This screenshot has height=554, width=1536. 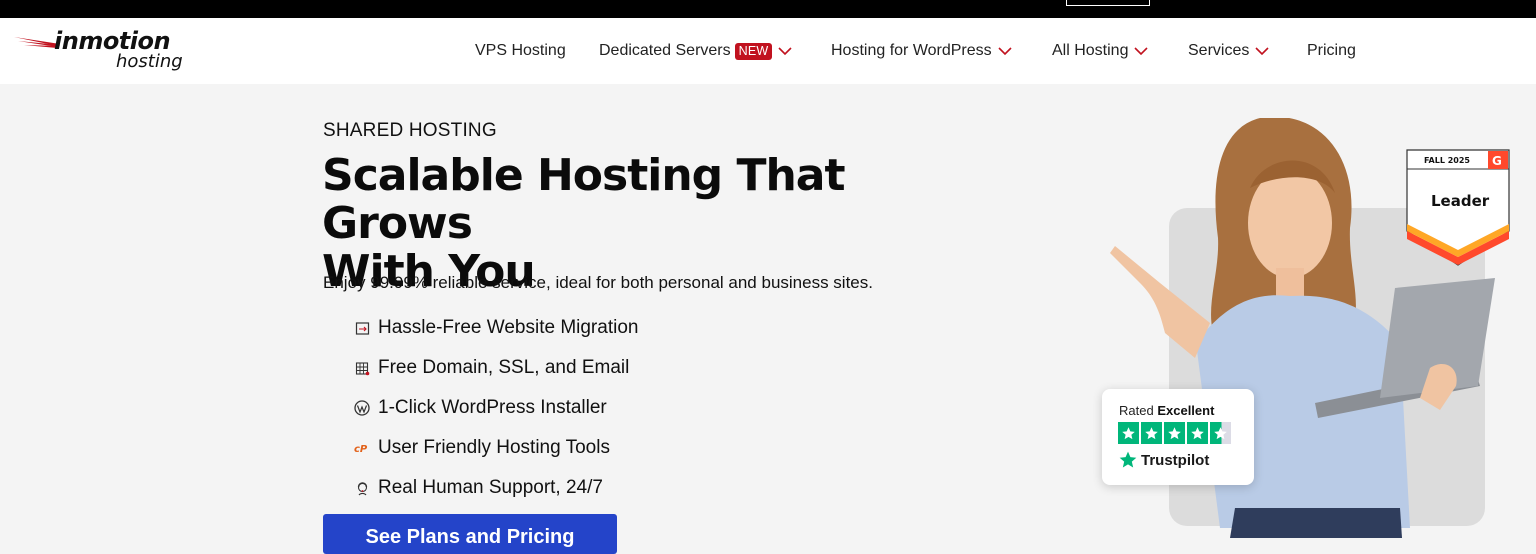 What do you see at coordinates (149, 61) in the screenshot?
I see `logo-subword: hosting` at bounding box center [149, 61].